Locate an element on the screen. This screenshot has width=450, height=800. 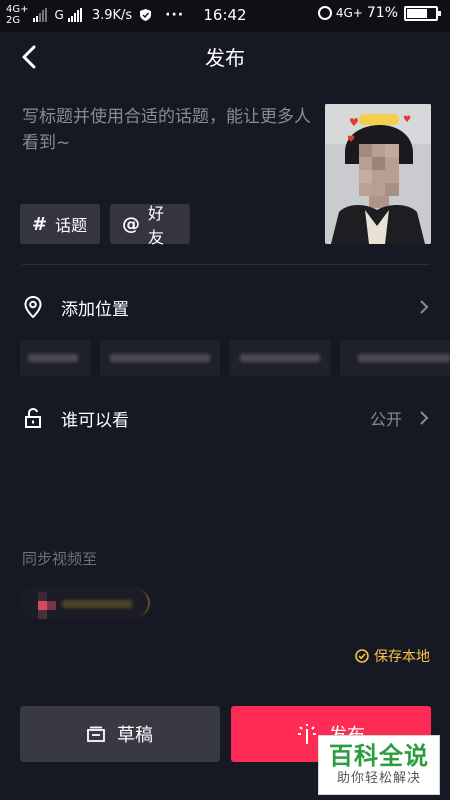
watermark-subtitle: 助你轻松解决 is located at coordinates (378, 778).